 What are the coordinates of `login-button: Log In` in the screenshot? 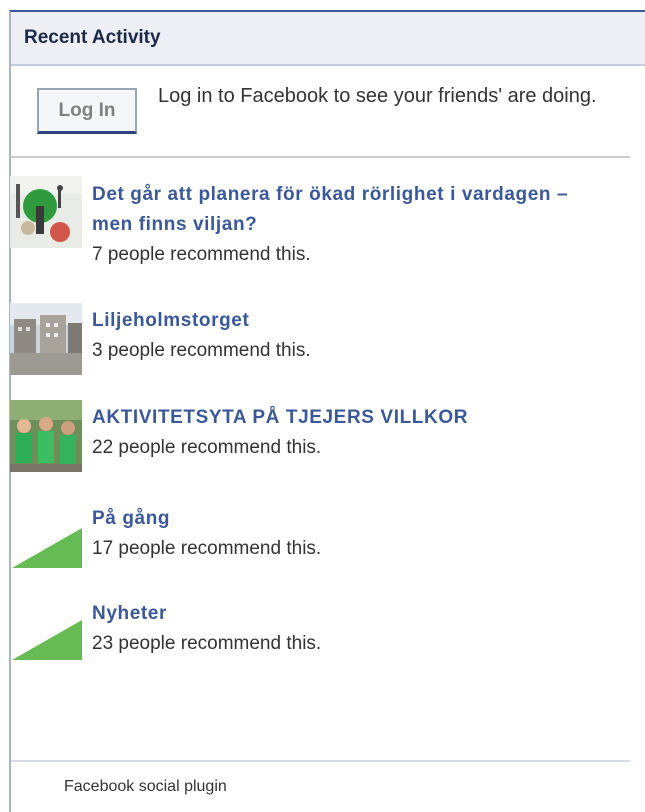 It's located at (87, 111).